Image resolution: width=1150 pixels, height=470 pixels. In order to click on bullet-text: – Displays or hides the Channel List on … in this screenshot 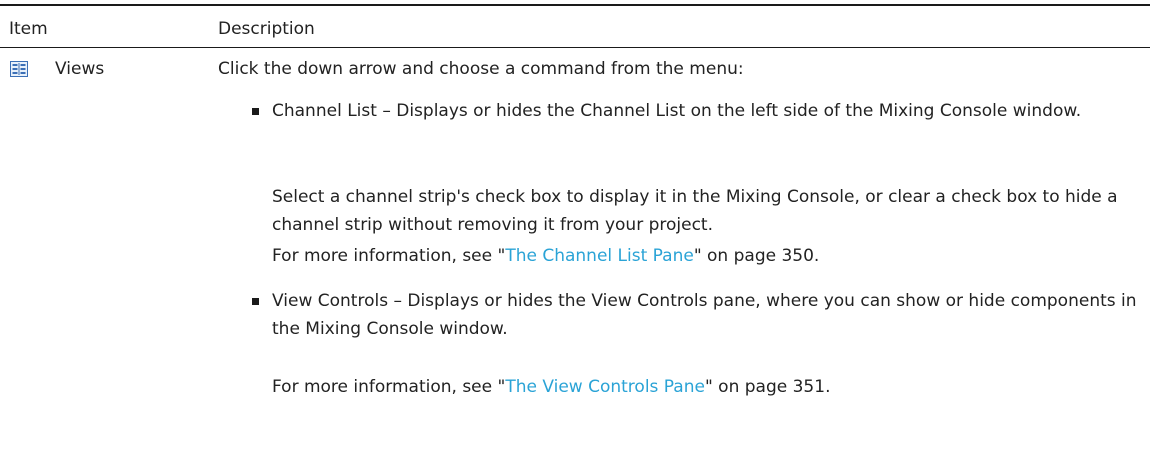, I will do `click(729, 111)`.